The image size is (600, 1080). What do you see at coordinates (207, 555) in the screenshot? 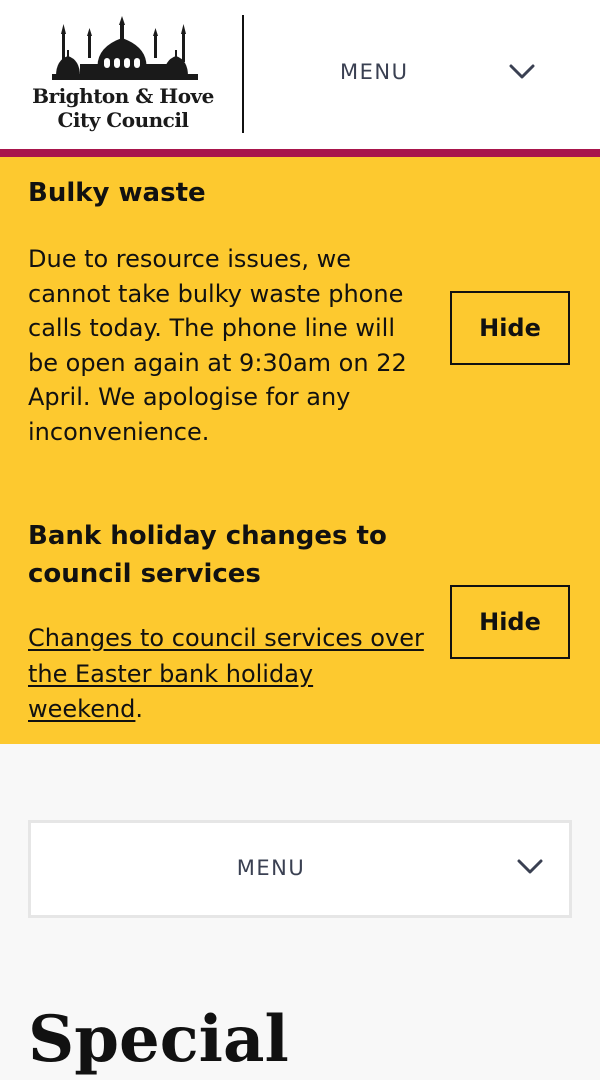
I see `alert-title-bank-holiday: Bank holiday changes to council services` at bounding box center [207, 555].